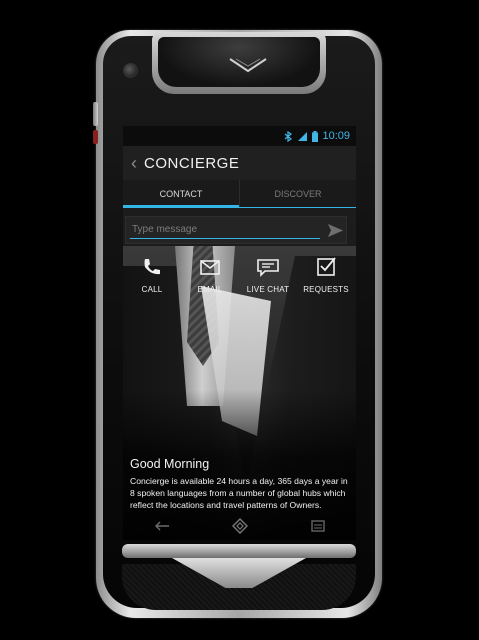 This screenshot has width=479, height=640. I want to click on status-bar: 10:09, so click(239, 136).